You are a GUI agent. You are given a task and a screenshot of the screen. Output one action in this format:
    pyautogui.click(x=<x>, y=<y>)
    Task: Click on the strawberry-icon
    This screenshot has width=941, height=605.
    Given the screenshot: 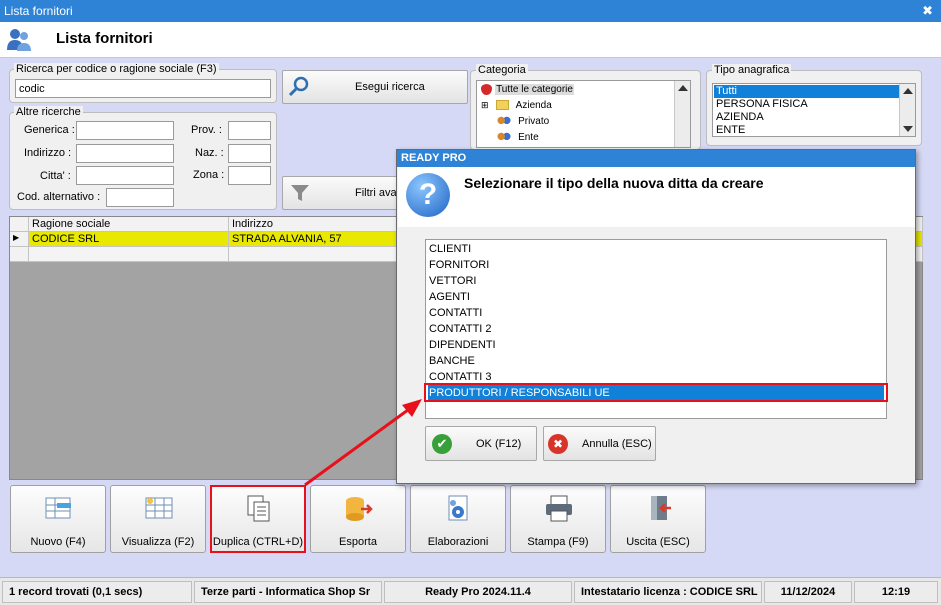 What is the action you would take?
    pyautogui.click(x=486, y=89)
    